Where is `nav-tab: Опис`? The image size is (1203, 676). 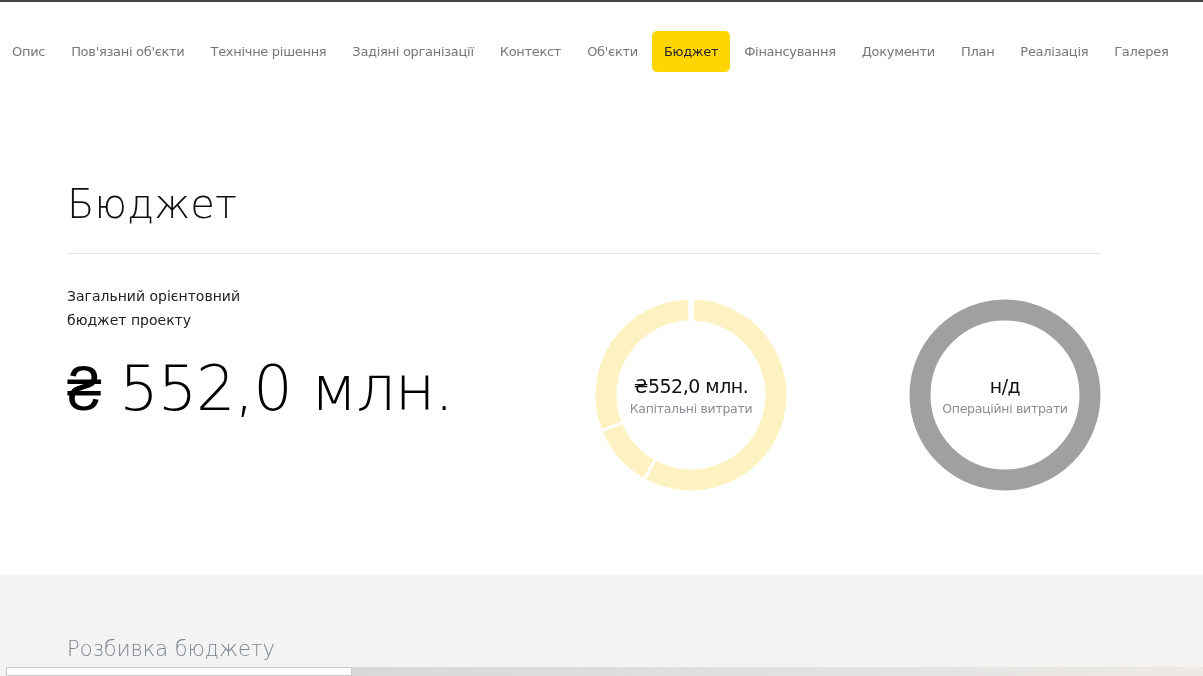
nav-tab: Опис is located at coordinates (29, 51).